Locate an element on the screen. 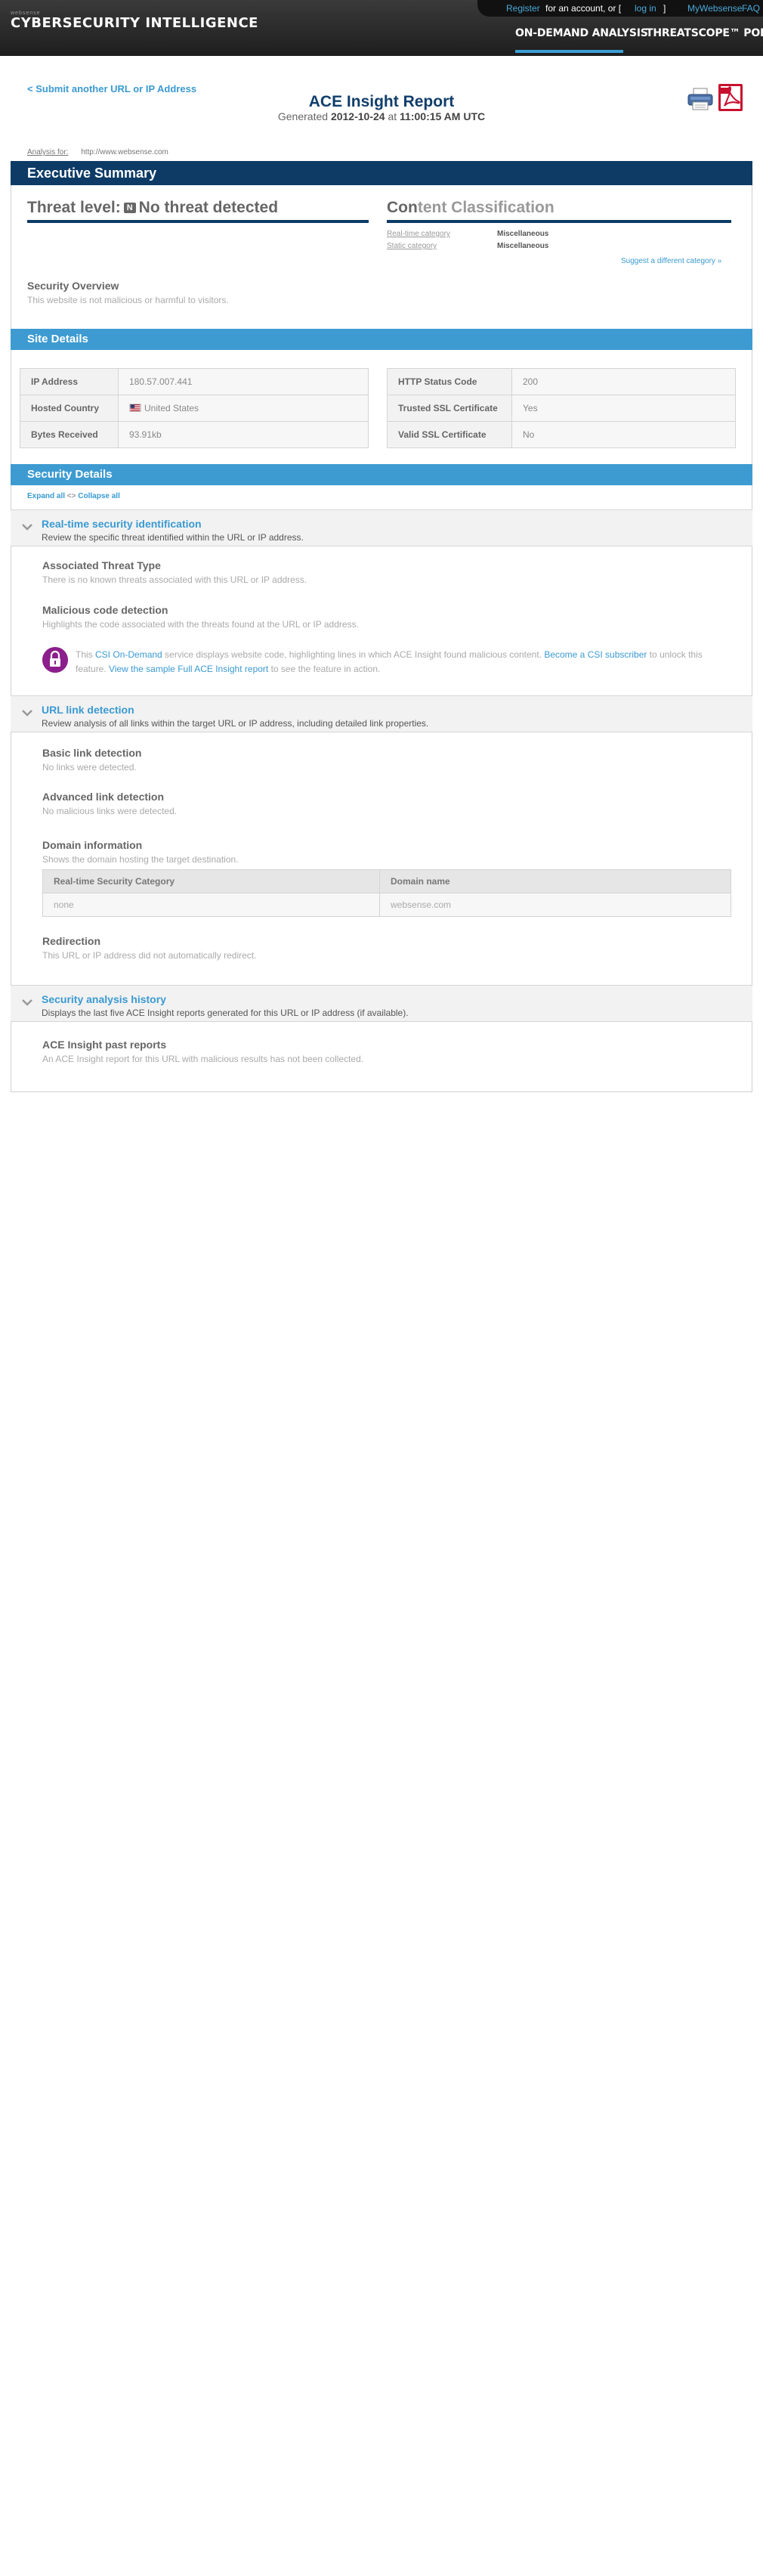  domain-name-cell: websense.com is located at coordinates (555, 905).